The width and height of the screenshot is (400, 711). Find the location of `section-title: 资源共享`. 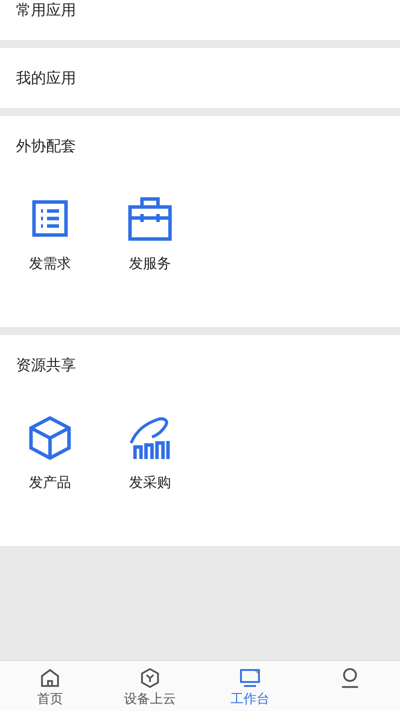

section-title: 资源共享 is located at coordinates (46, 365).